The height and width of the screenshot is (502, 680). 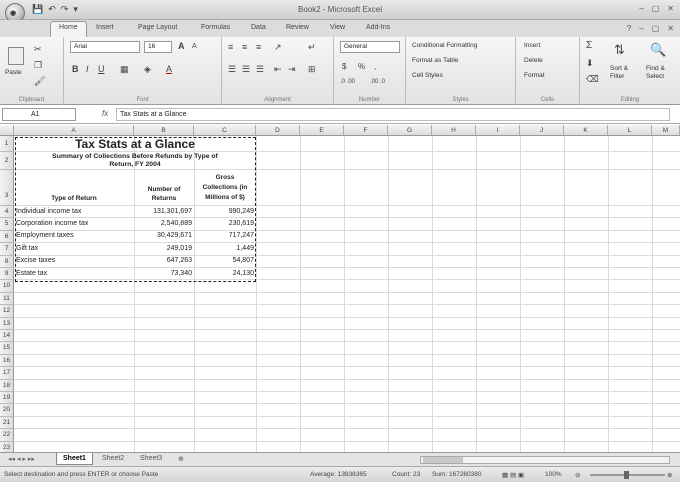 What do you see at coordinates (113, 458) in the screenshot?
I see `sheet-tab-2: Sheet2` at bounding box center [113, 458].